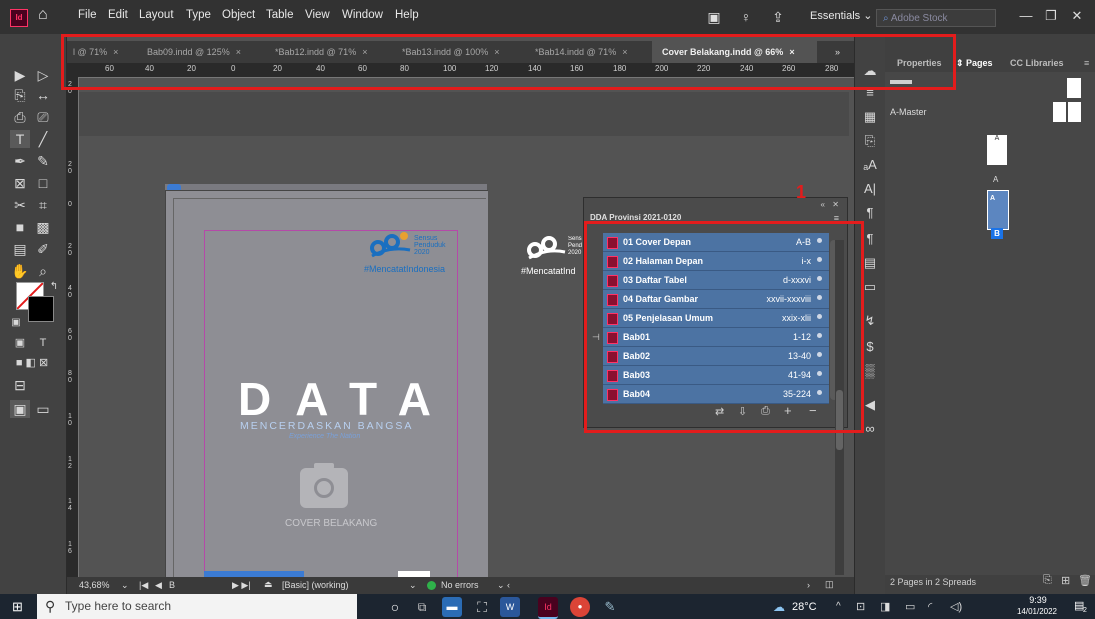  I want to click on screen-mode-normal-icon: ⊟, so click(20, 385).